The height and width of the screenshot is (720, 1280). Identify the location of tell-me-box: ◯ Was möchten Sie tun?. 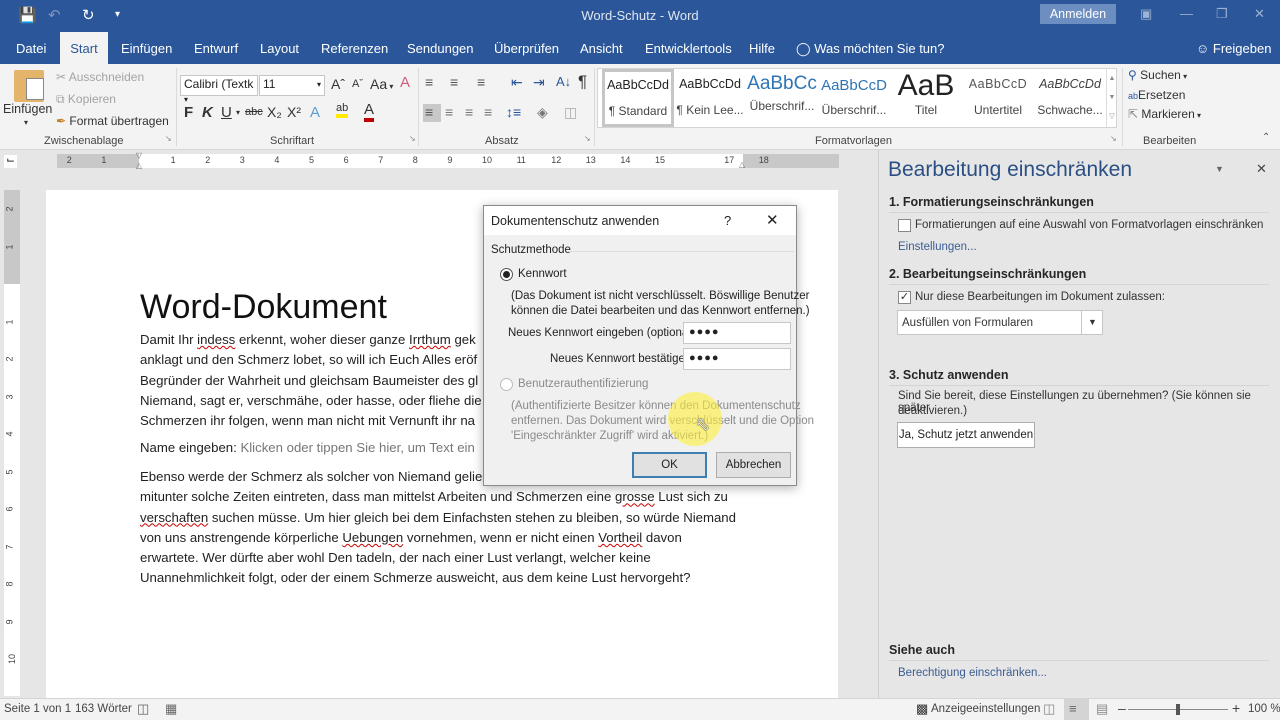
(870, 48).